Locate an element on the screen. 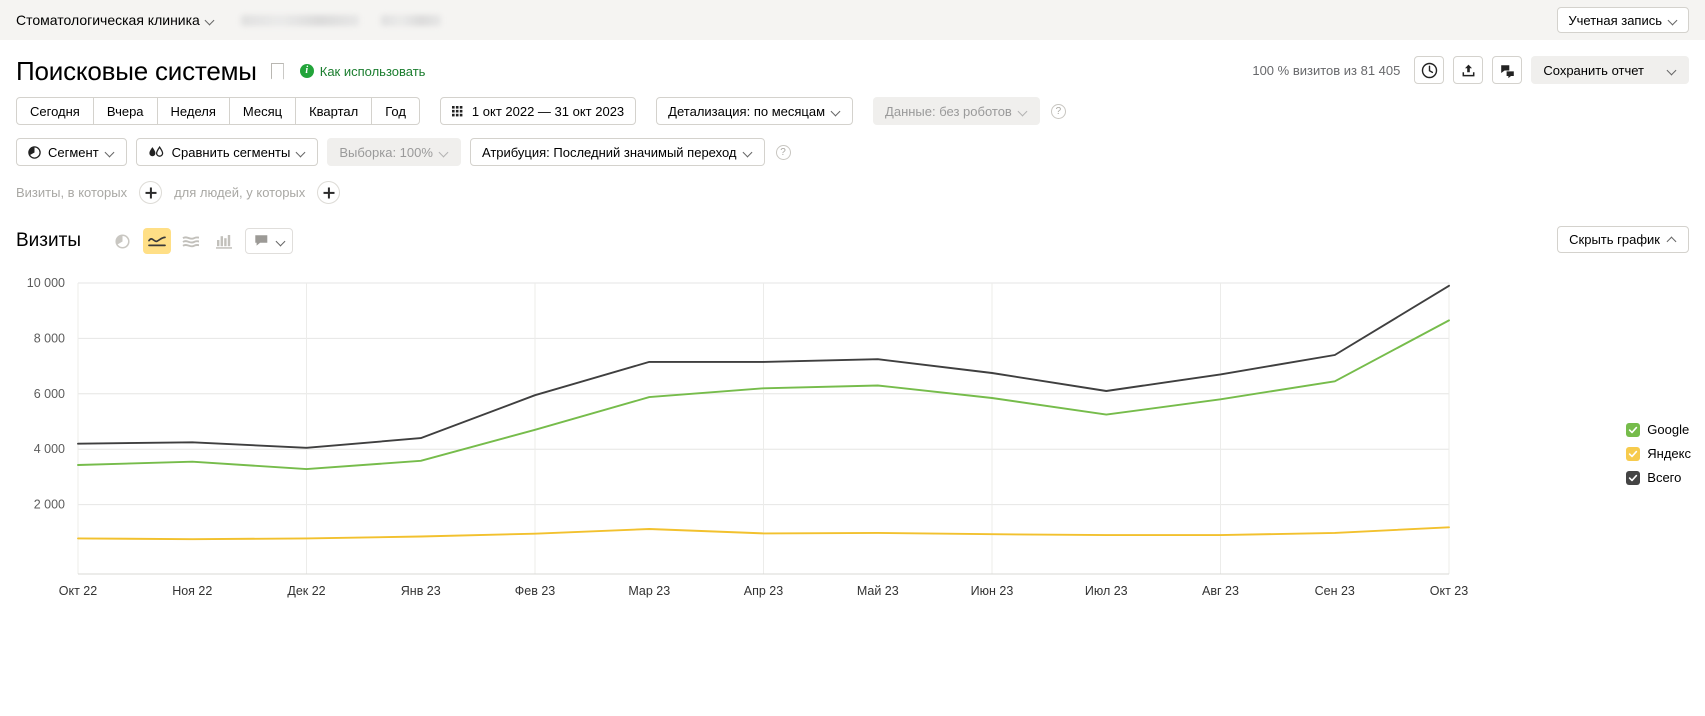 The height and width of the screenshot is (716, 1705). period-month: Месяц is located at coordinates (263, 111).